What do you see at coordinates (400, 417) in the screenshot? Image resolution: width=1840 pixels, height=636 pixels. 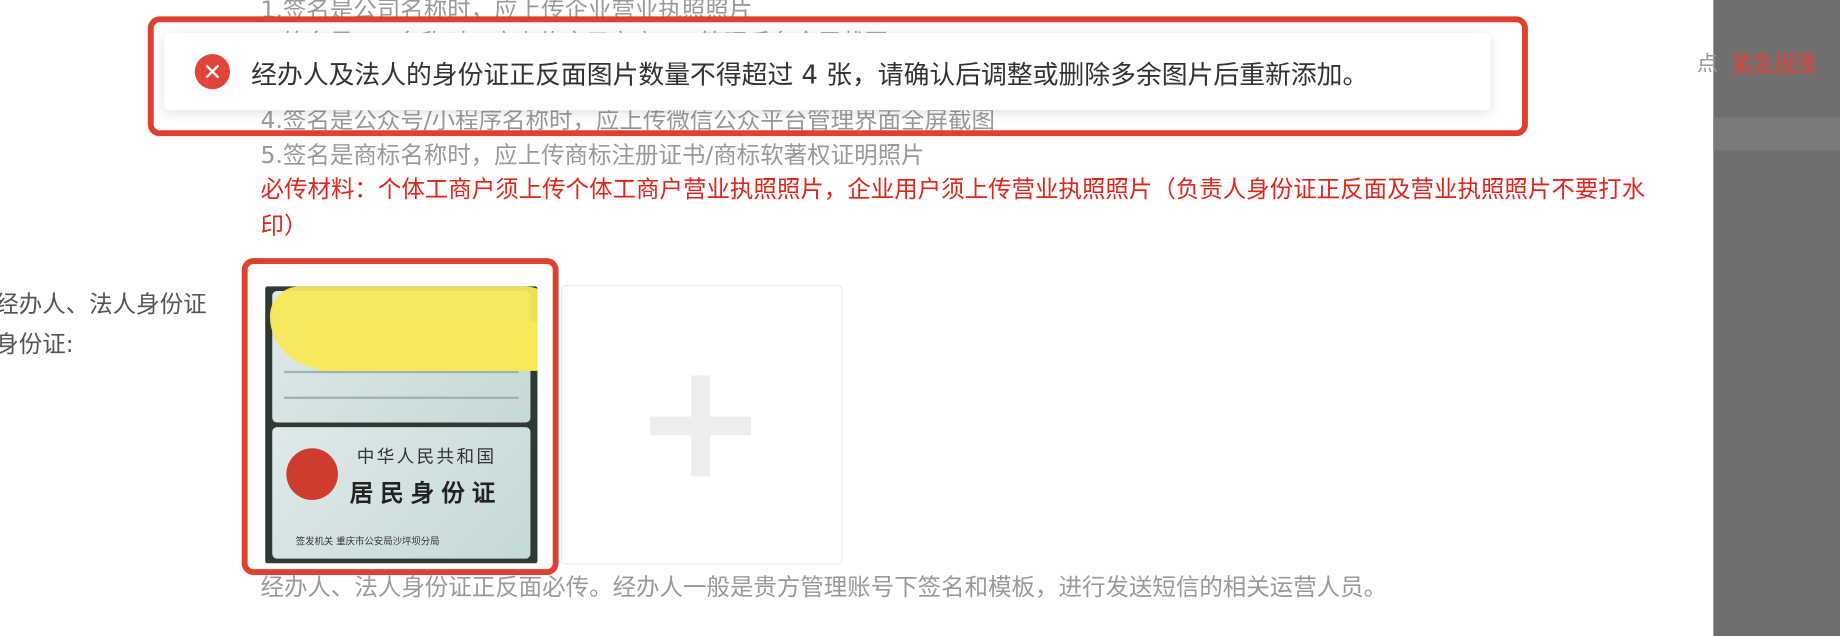 I see `annotation-box-thumbnail` at bounding box center [400, 417].